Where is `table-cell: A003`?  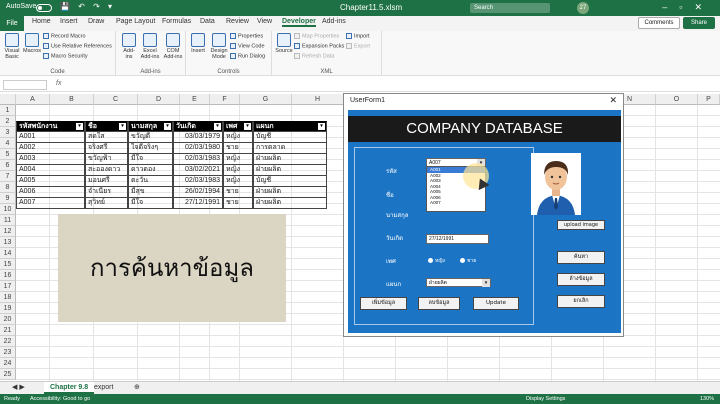
table-cell: A003 is located at coordinates (50, 159).